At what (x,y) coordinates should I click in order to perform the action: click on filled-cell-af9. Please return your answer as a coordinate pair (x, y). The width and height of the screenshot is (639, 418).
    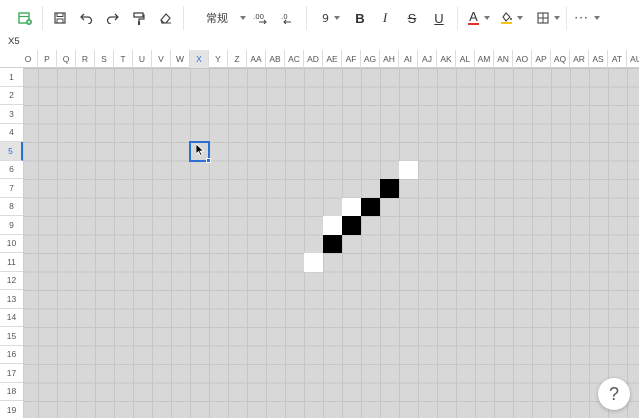
    Looking at the image, I should click on (351, 225).